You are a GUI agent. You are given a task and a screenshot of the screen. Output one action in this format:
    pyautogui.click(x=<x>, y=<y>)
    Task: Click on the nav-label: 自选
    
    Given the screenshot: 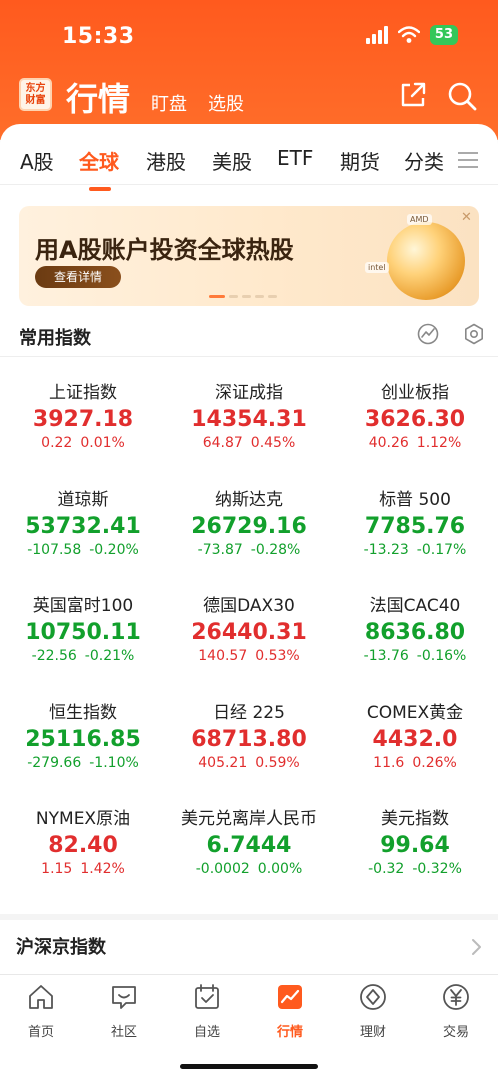 What is the action you would take?
    pyautogui.click(x=206, y=1032)
    